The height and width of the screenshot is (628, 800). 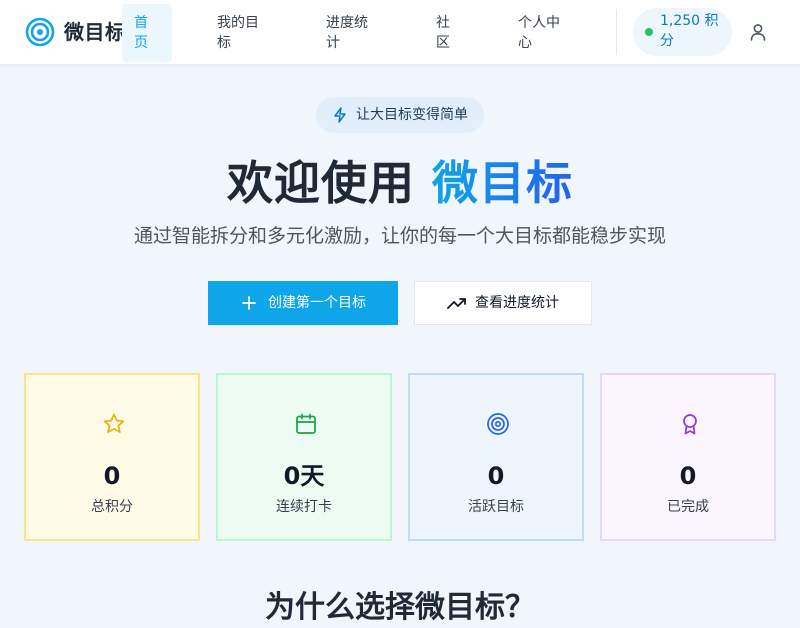 What do you see at coordinates (690, 424) in the screenshot?
I see `award-icon` at bounding box center [690, 424].